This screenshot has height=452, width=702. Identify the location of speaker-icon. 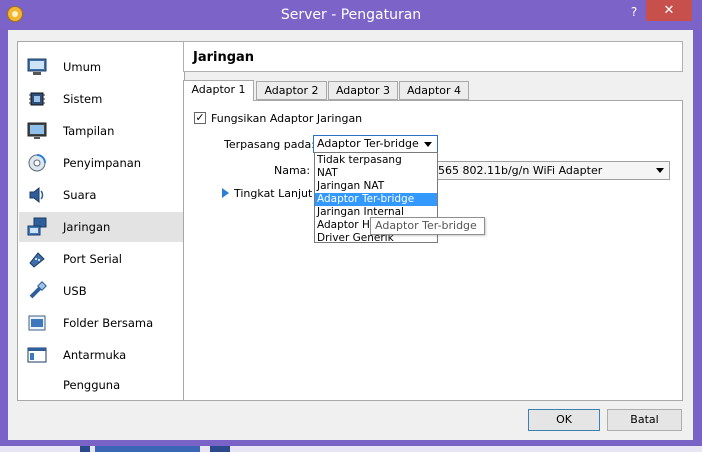
(36, 195).